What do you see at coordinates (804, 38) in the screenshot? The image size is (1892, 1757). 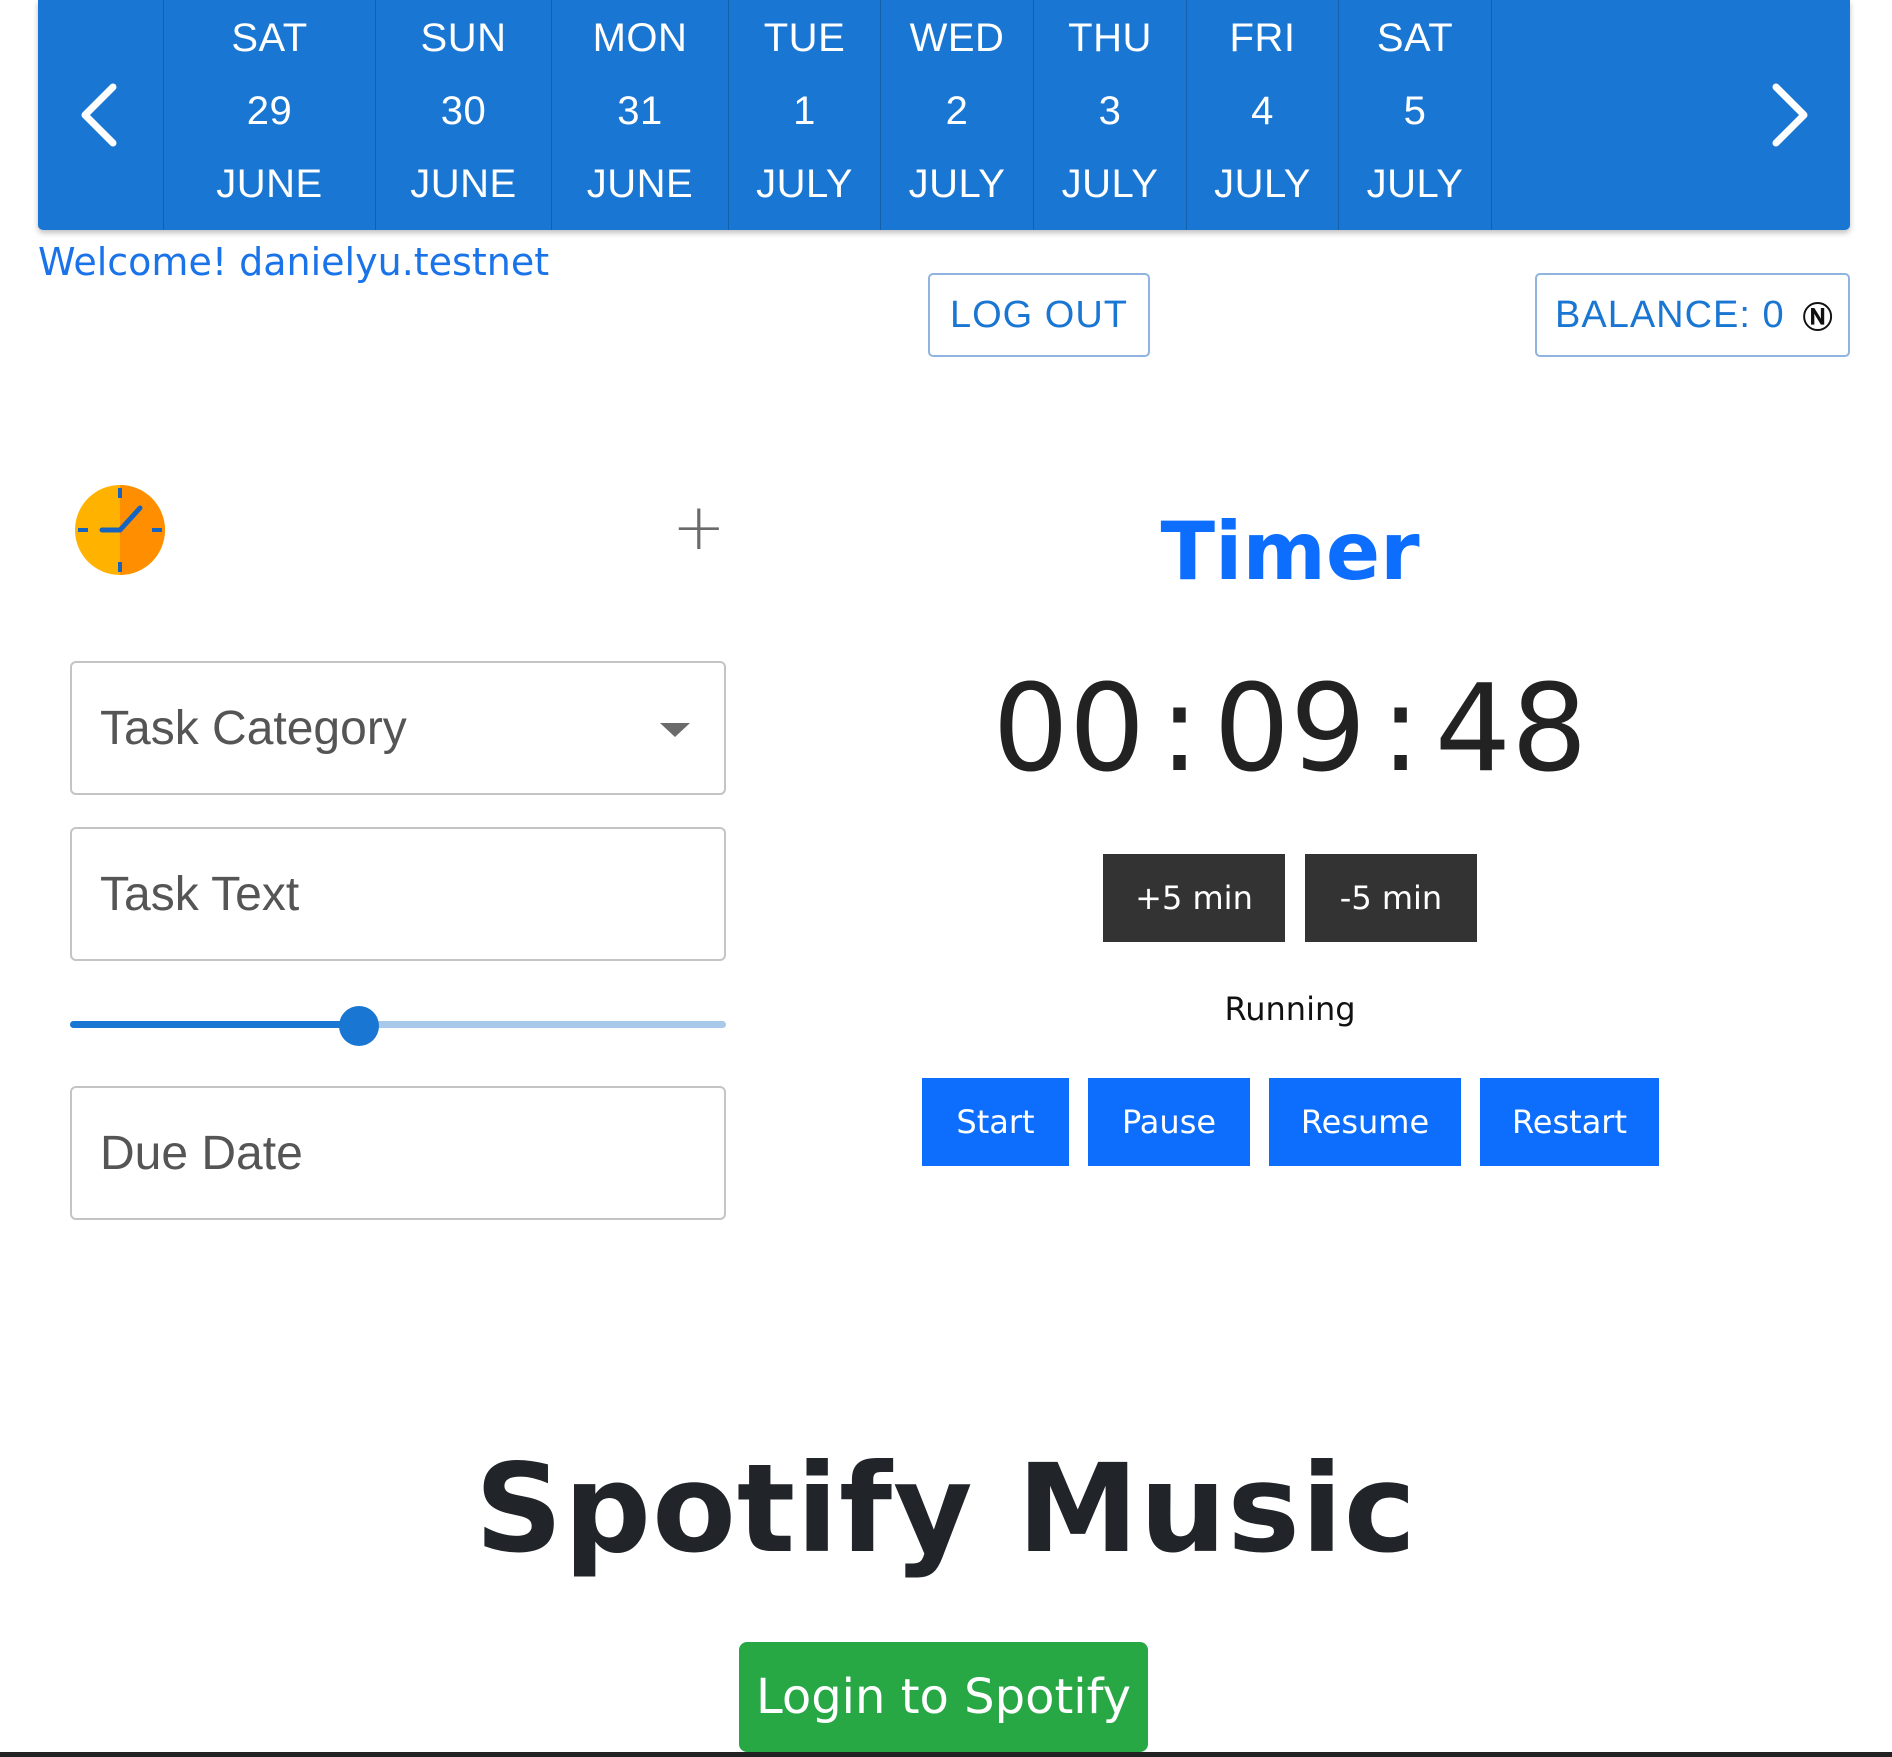 I see `day-weekday: TUE` at bounding box center [804, 38].